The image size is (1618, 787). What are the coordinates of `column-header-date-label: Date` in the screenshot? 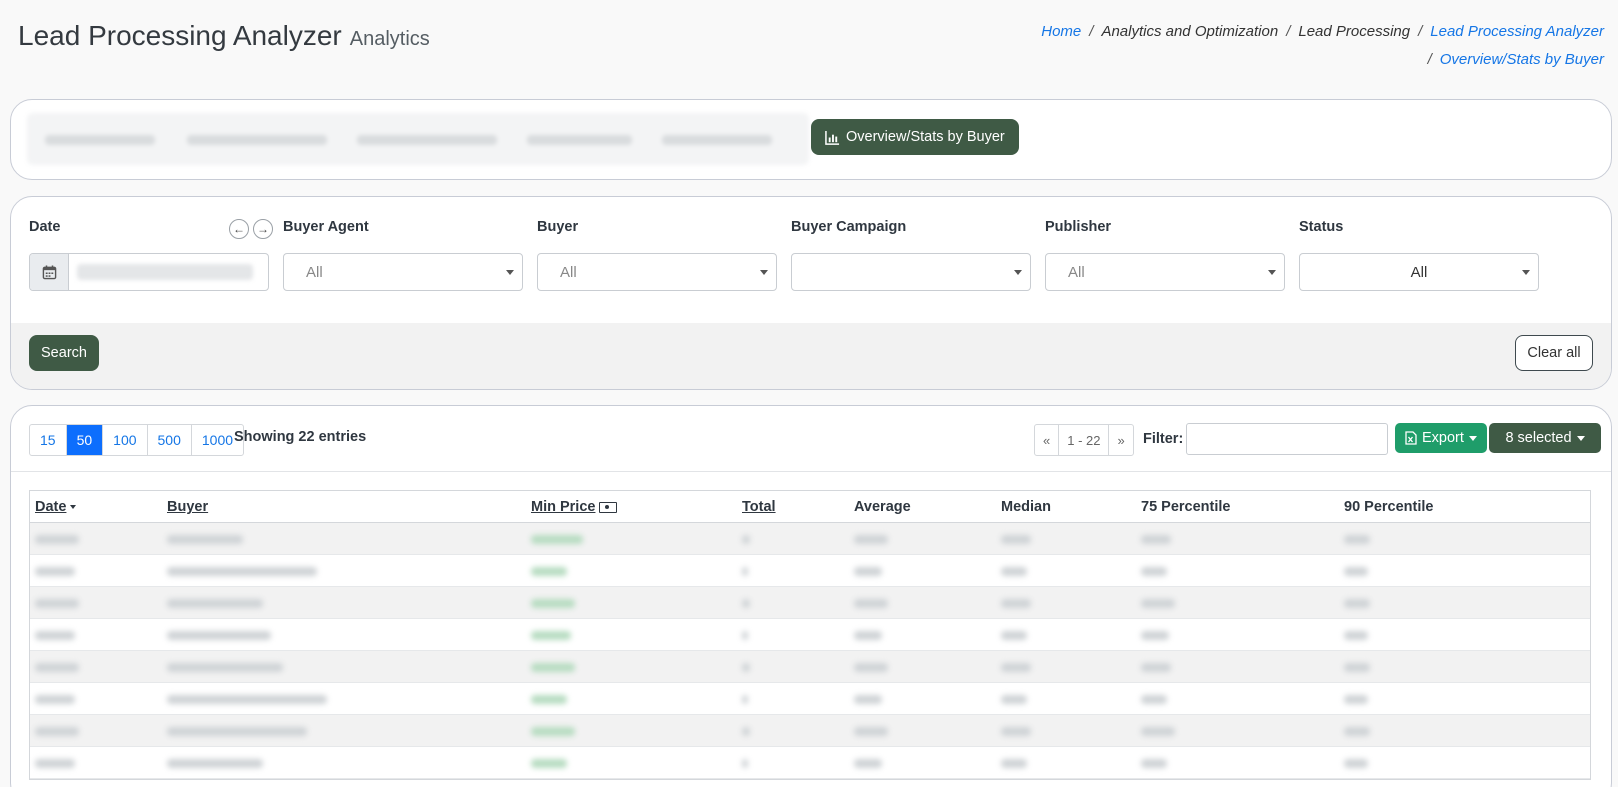 It's located at (51, 507).